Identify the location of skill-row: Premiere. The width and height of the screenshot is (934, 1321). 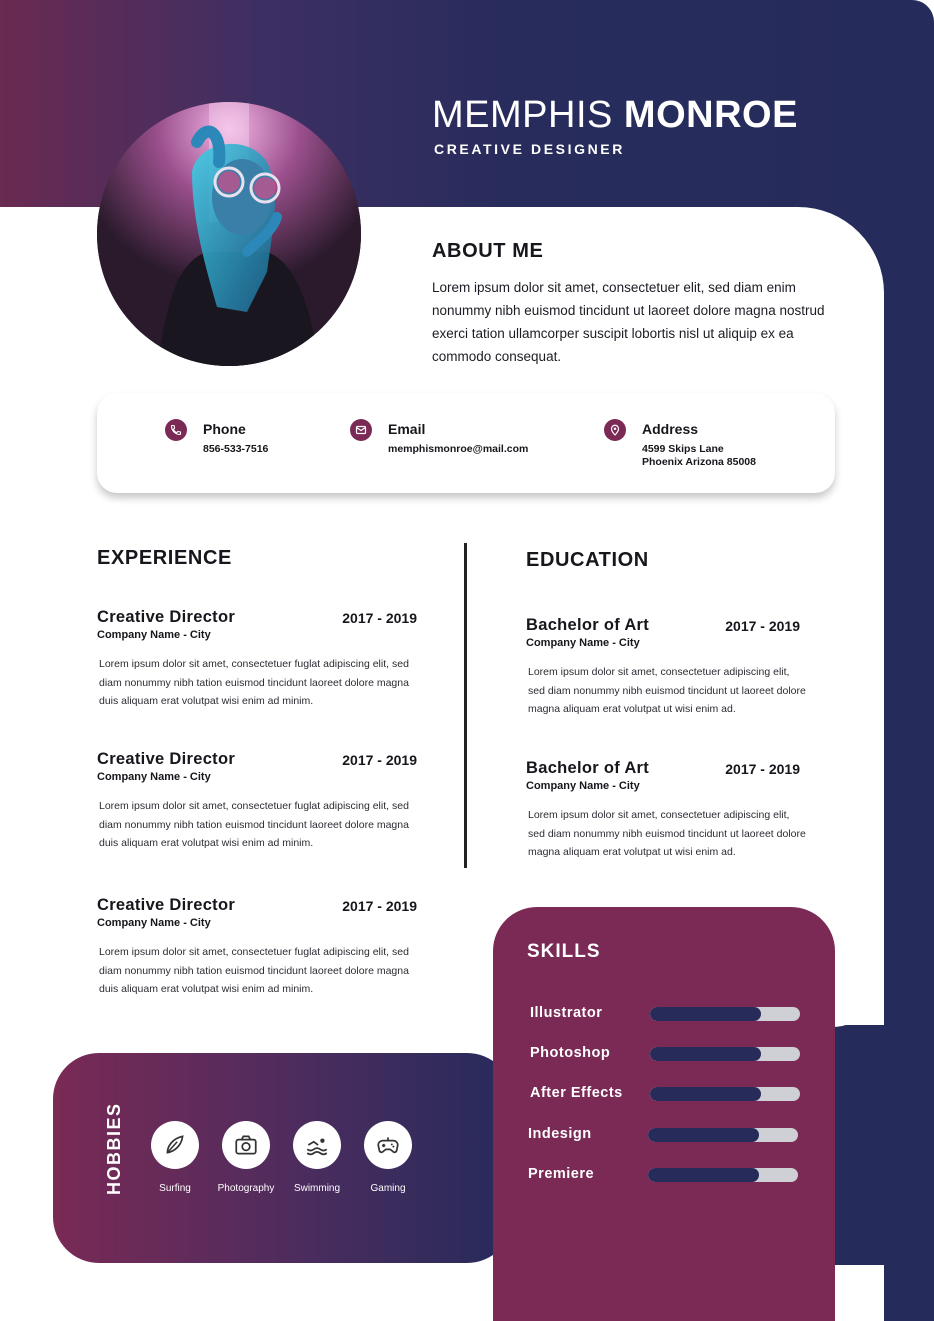
(663, 1176).